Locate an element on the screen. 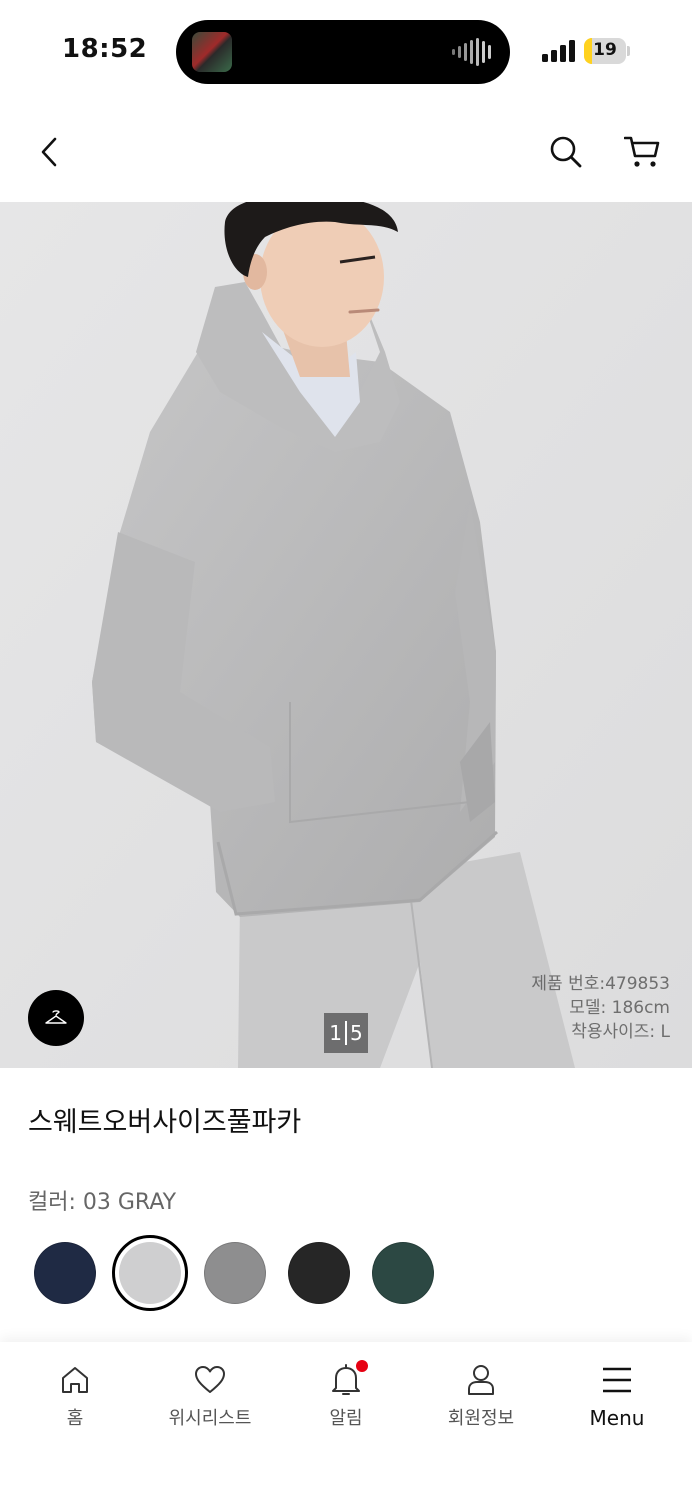 Image resolution: width=692 pixels, height=1500 pixels. color-swatch-list is located at coordinates (354, 1273).